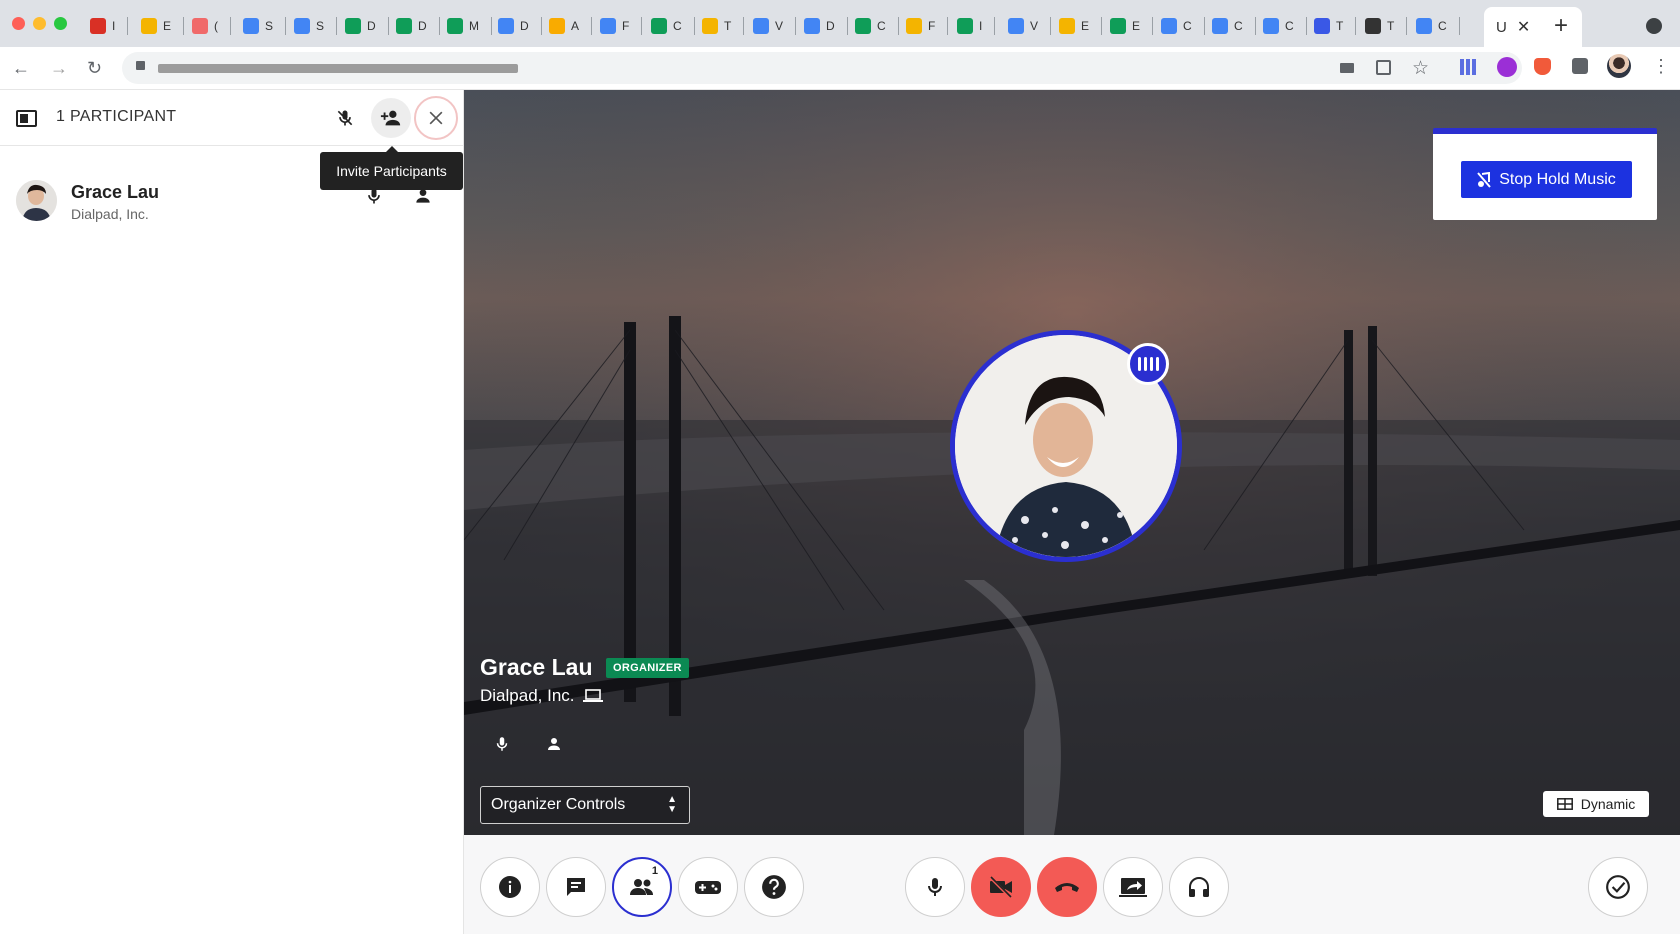 This screenshot has height=934, width=1680. What do you see at coordinates (1618, 887) in the screenshot?
I see `tasks-button` at bounding box center [1618, 887].